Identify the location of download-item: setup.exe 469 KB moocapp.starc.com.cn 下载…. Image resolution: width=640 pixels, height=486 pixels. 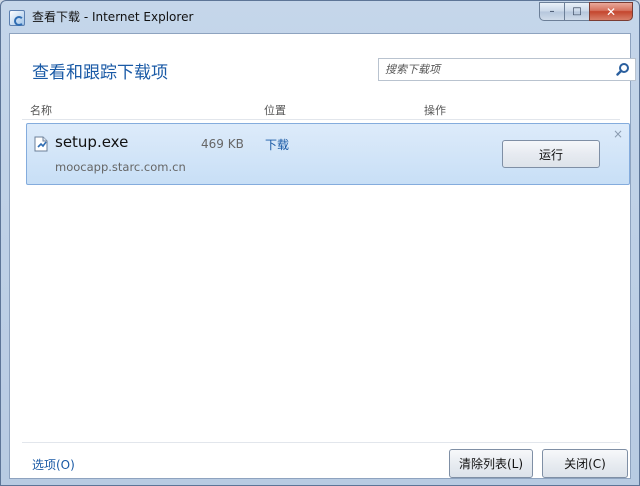
(328, 154).